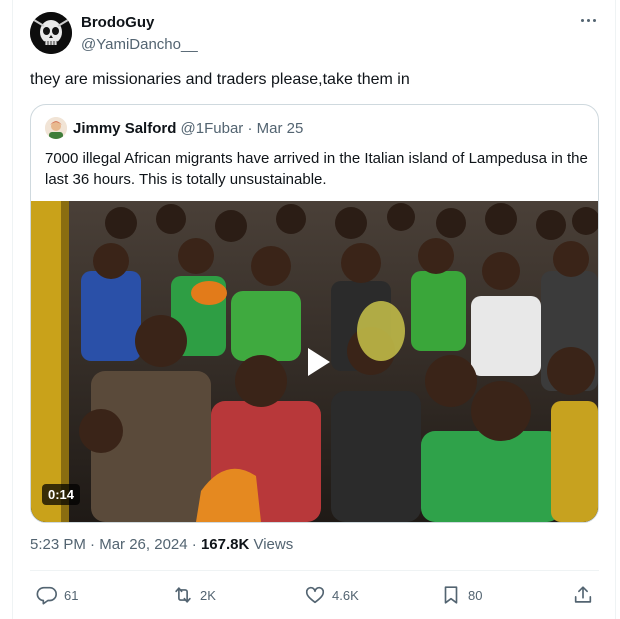  I want to click on tweet-time: 5:23 PM, so click(58, 544).